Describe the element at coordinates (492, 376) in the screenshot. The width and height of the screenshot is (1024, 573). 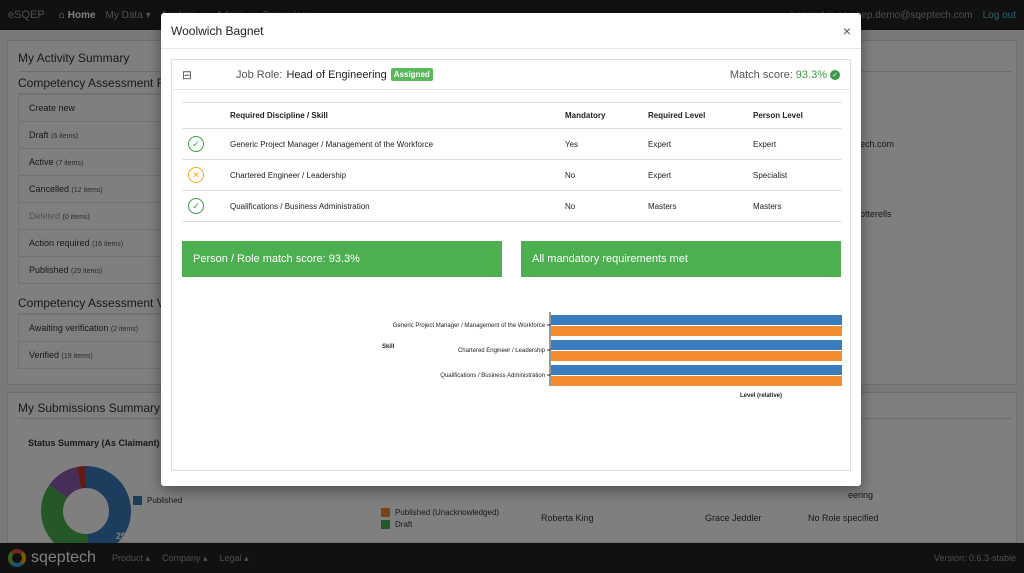
I see `y-tick-label: Qualifications / Business Administration` at that location.